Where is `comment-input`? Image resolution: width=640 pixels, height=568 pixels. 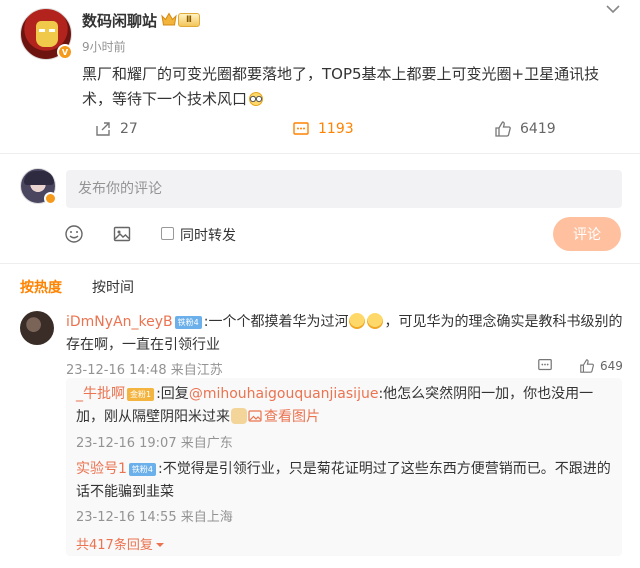 comment-input is located at coordinates (344, 189).